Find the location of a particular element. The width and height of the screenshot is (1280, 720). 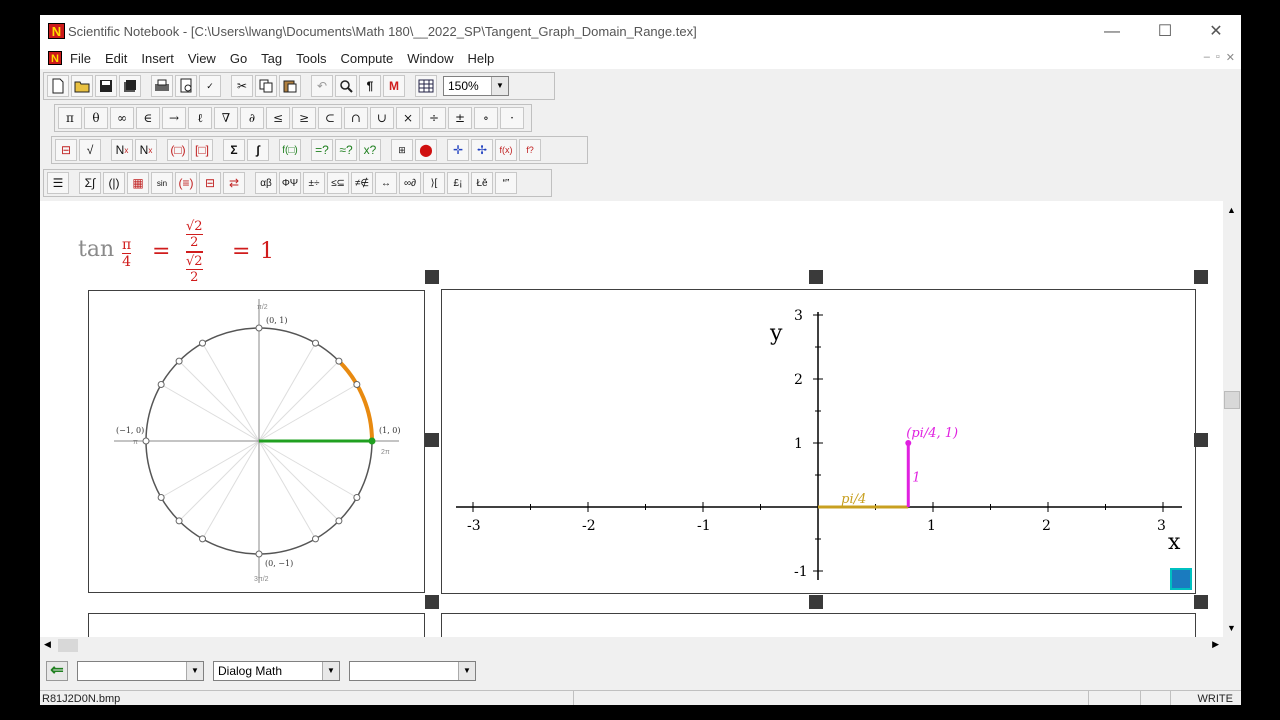

section-tag-select: ▼ is located at coordinates (412, 671).